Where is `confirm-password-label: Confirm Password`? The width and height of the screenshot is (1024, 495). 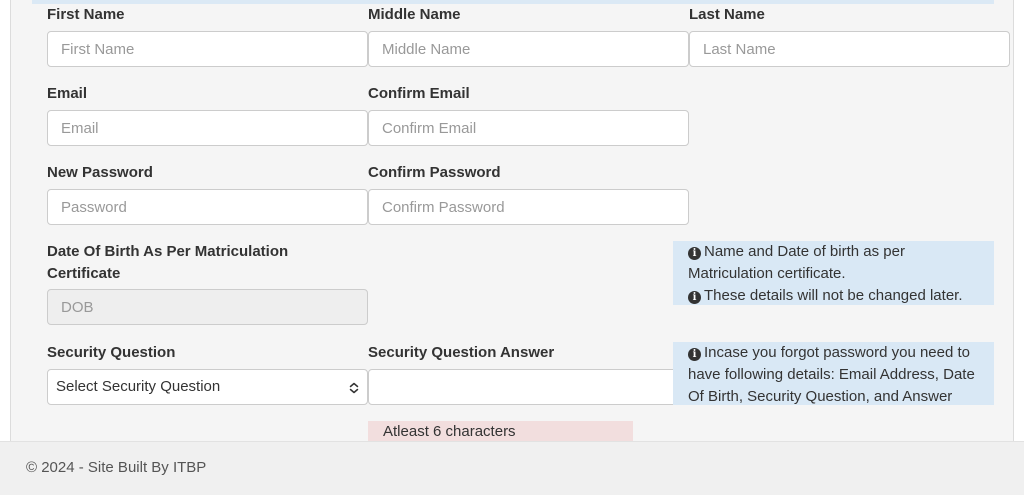
confirm-password-label: Confirm Password is located at coordinates (434, 172).